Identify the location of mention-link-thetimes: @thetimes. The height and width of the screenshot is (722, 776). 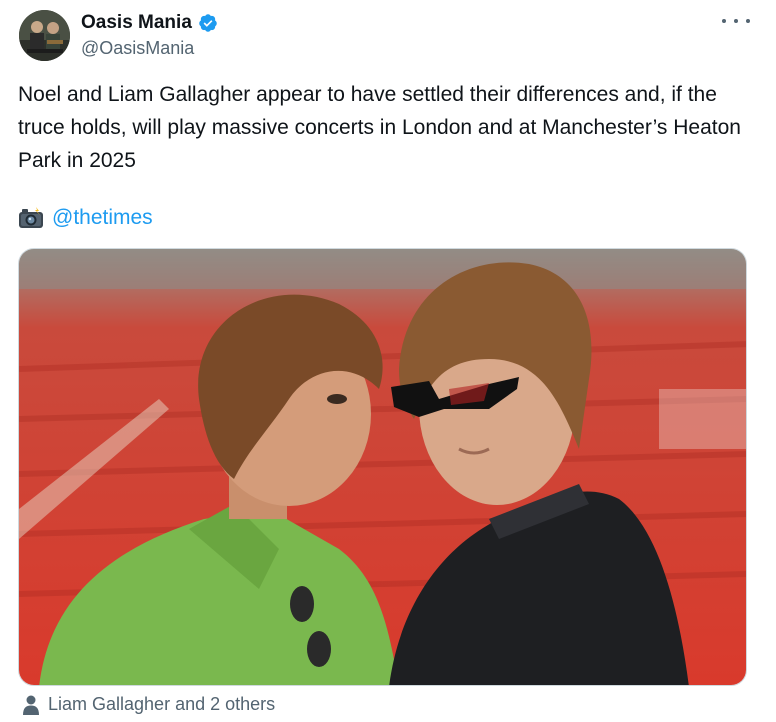
(102, 218).